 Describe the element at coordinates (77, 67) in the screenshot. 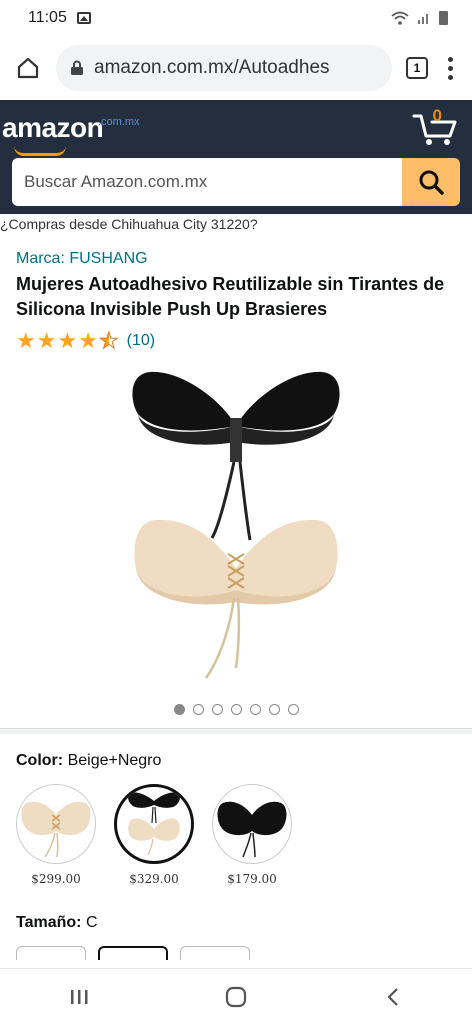

I see `lock-icon` at that location.